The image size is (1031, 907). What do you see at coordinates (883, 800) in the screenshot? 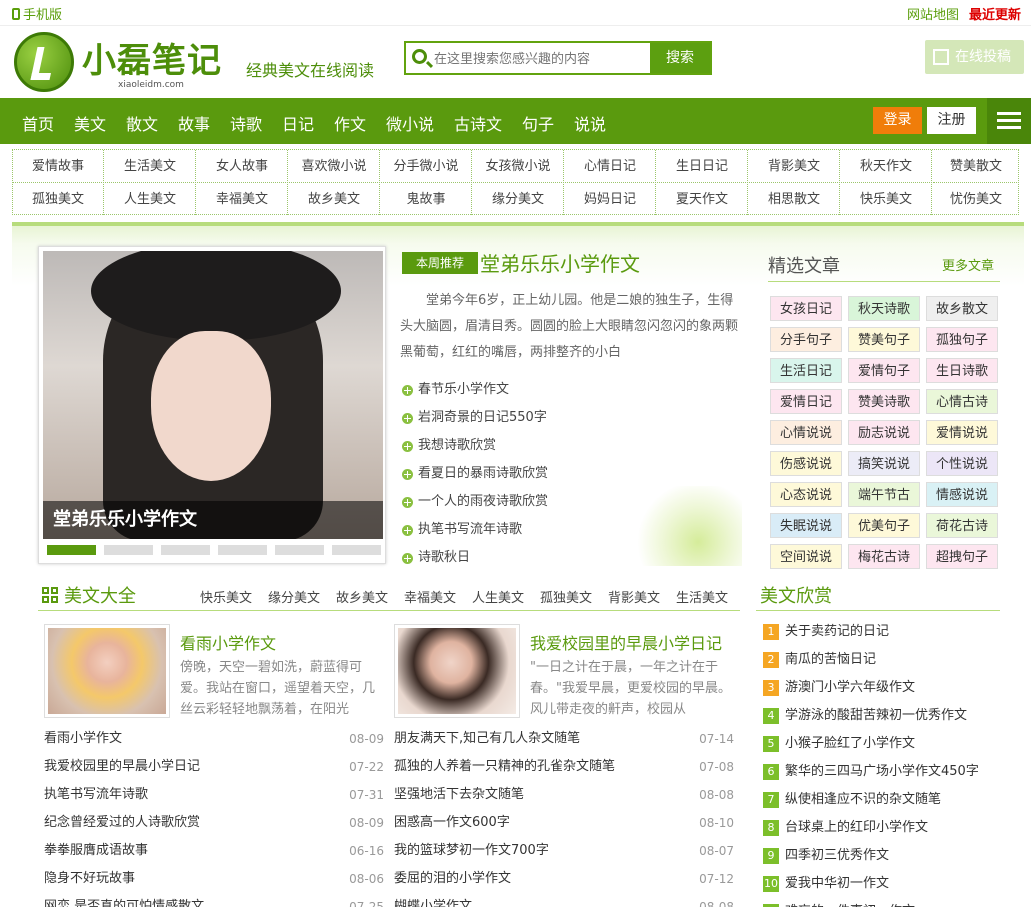
I see `list-item: 7 纵使相逢应不识的杂文随笔` at bounding box center [883, 800].